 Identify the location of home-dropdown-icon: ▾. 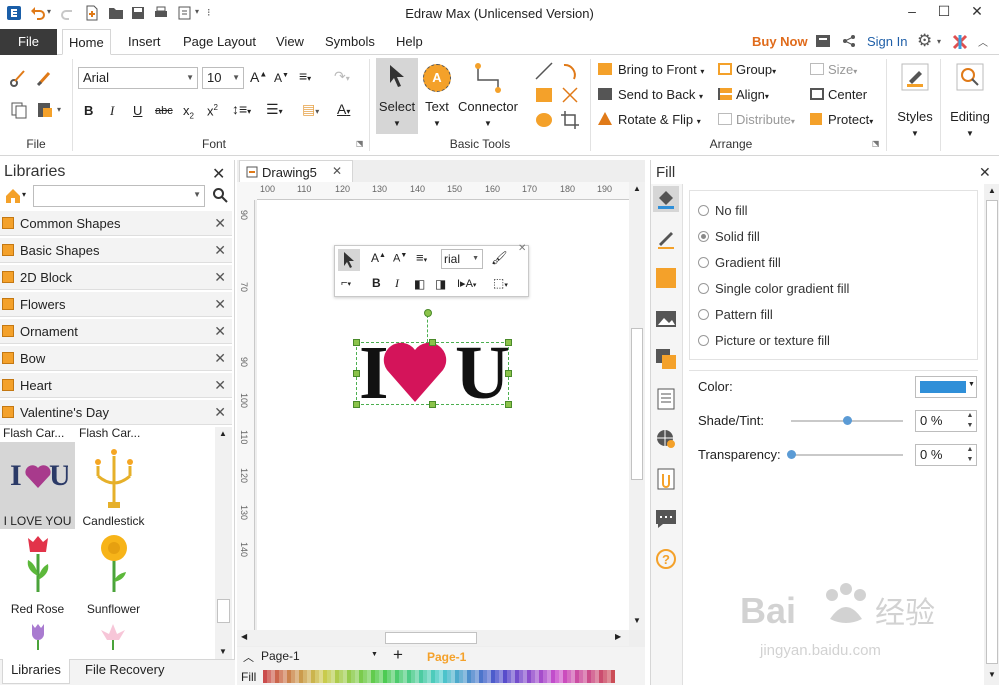
(24, 194).